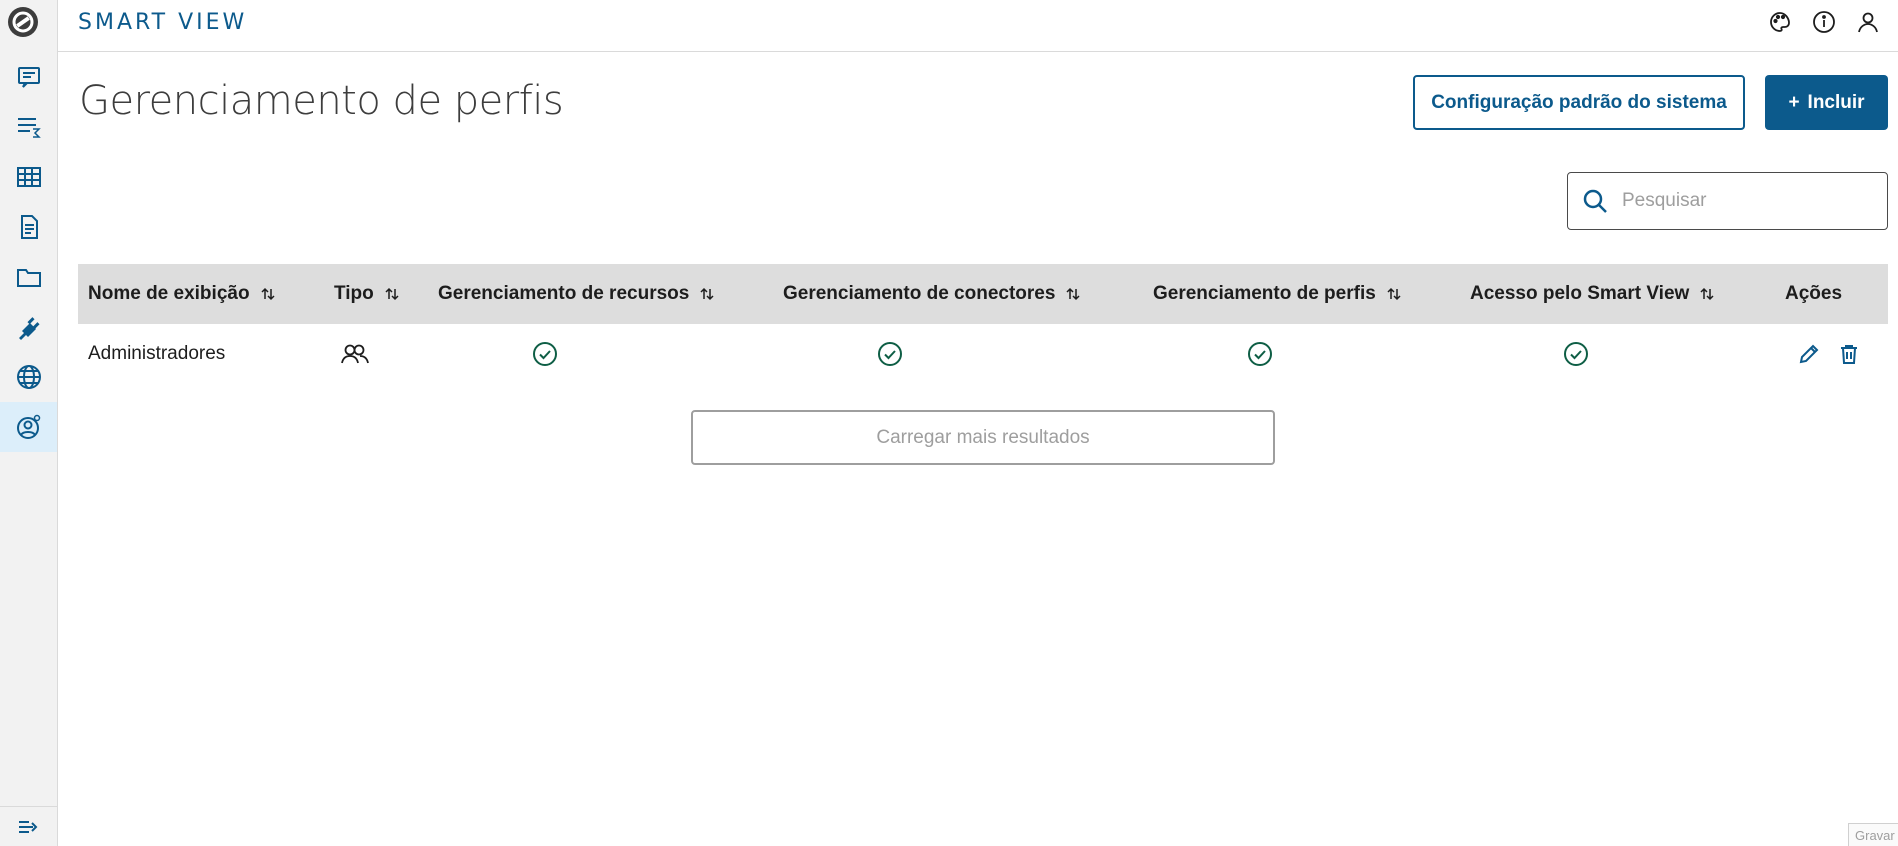  What do you see at coordinates (321, 101) in the screenshot?
I see `page-title: Gerenciamento de perfis` at bounding box center [321, 101].